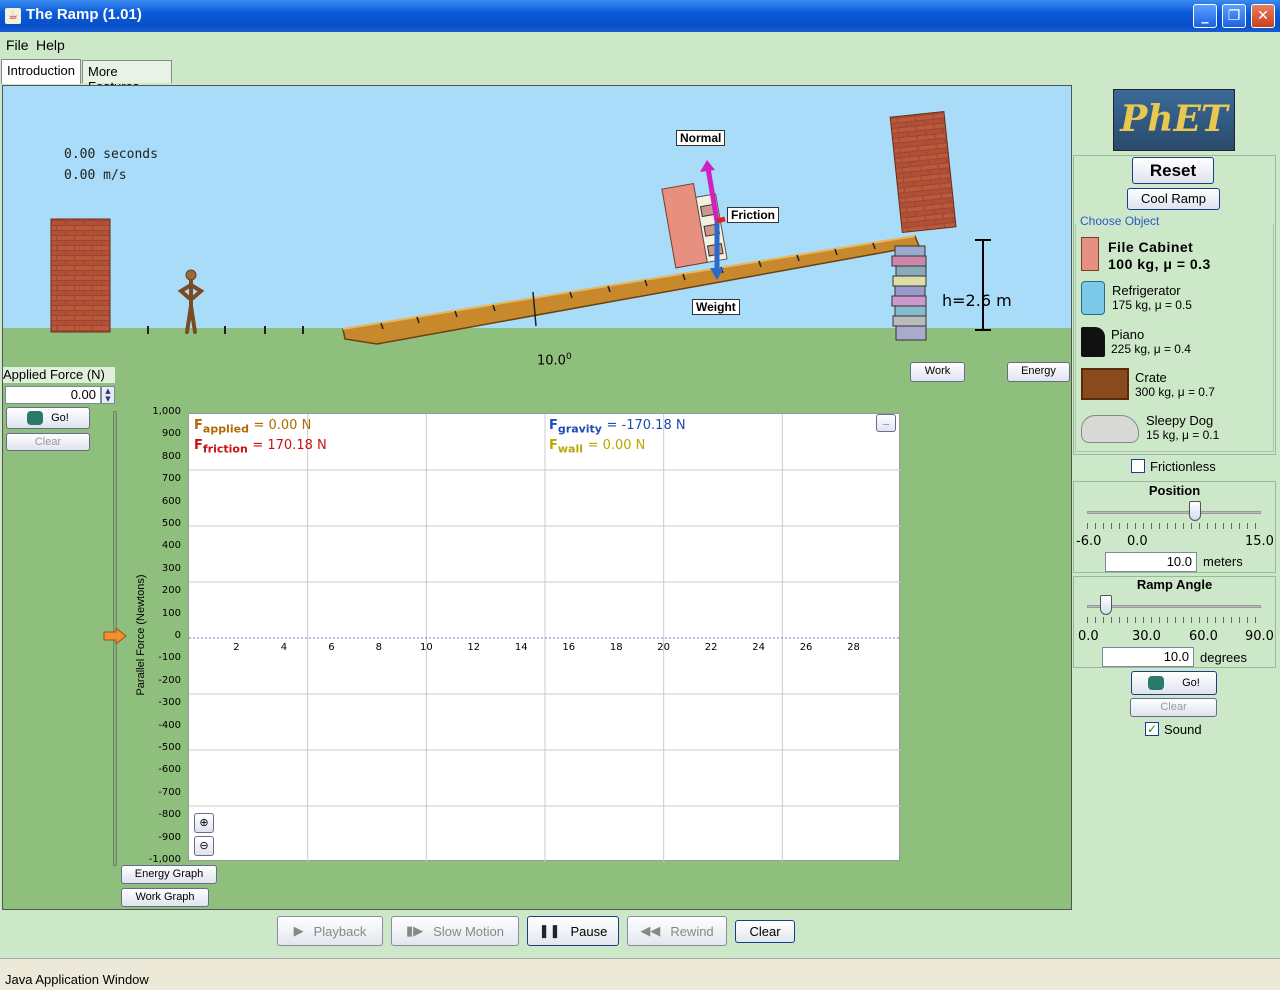  Describe the element at coordinates (260, 447) in the screenshot. I see `f-friction-readout: Ffriction = 170.18 N` at that location.